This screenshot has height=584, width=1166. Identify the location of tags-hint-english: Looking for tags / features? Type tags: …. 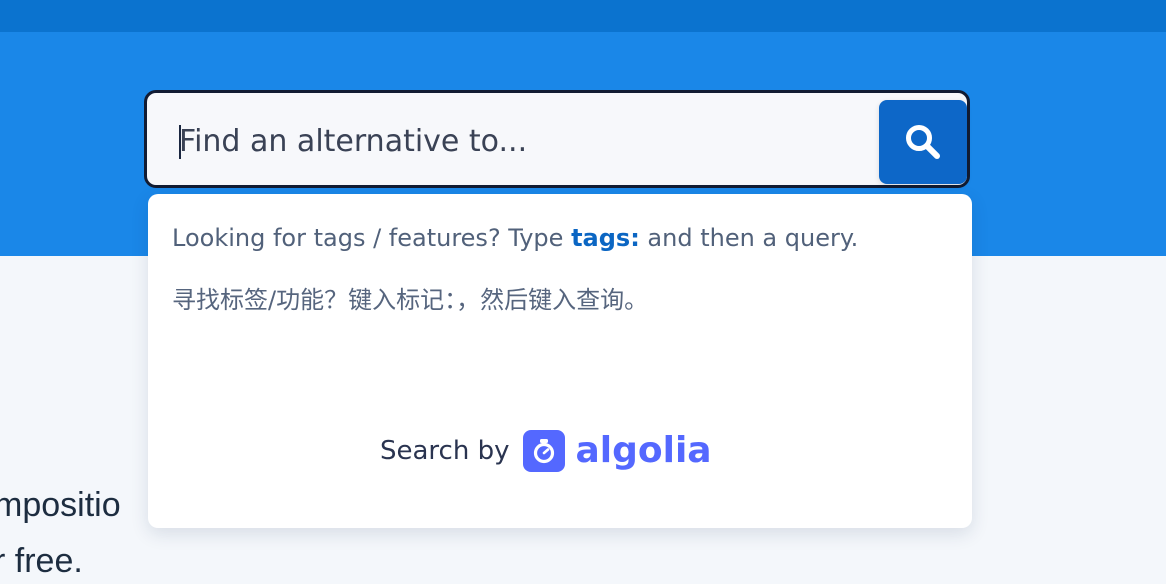
(562, 238).